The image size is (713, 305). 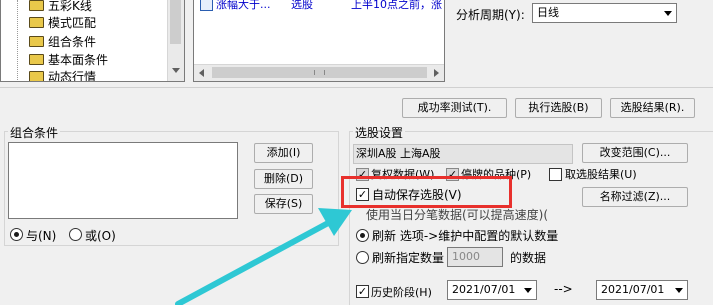 What do you see at coordinates (263, 256) in the screenshot?
I see `annotation-arrow` at bounding box center [263, 256].